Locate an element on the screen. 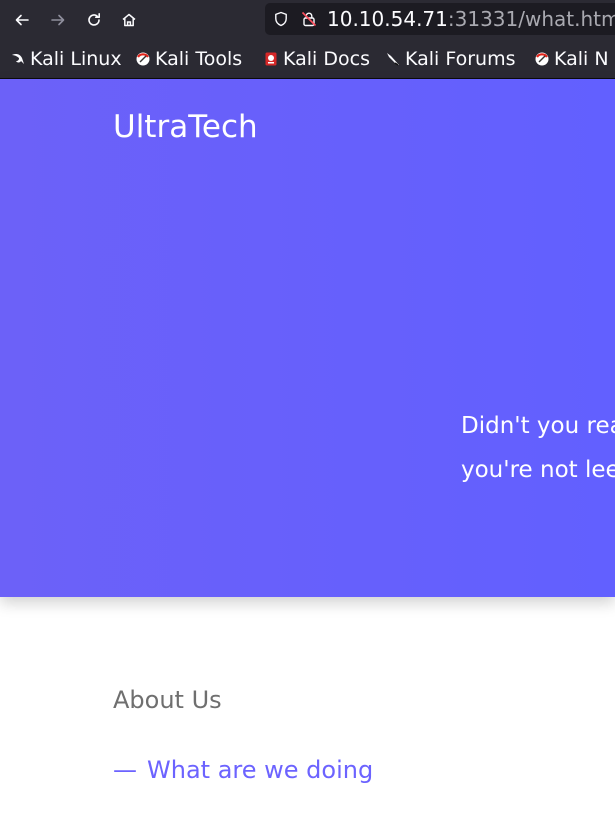 The image size is (615, 819). reload-button is located at coordinates (94, 20).